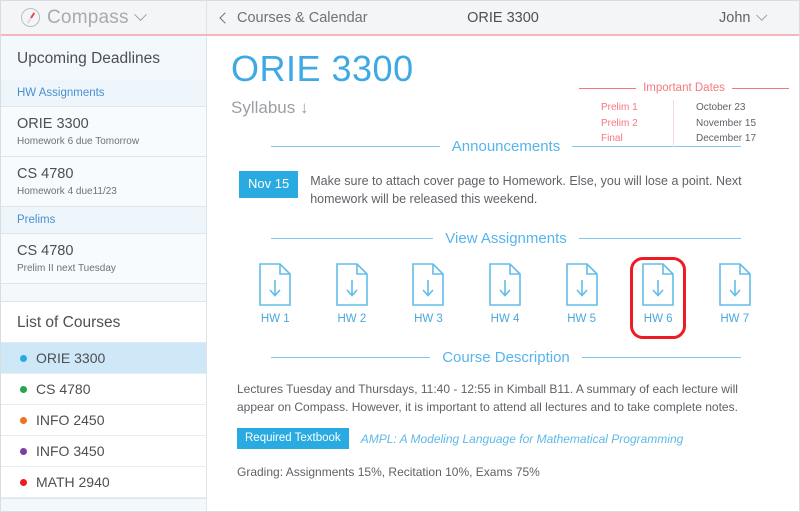 Image resolution: width=800 pixels, height=512 pixels. What do you see at coordinates (103, 132) in the screenshot?
I see `list-item: ORIE 3300 Homework 6 due Tomorrow` at bounding box center [103, 132].